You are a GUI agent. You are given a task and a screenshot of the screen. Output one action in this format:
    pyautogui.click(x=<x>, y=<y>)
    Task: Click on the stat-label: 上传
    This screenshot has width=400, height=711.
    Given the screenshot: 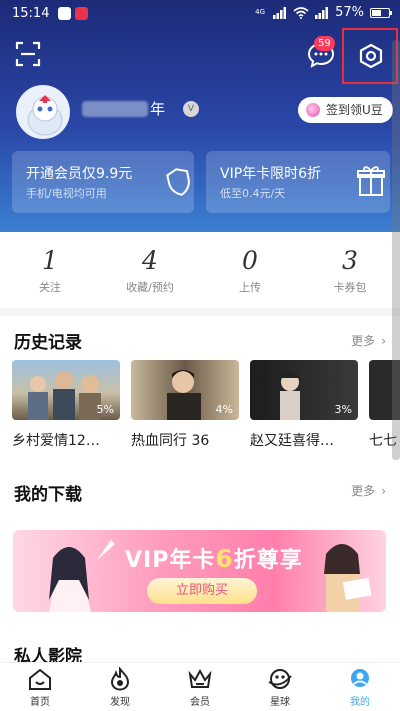 What is the action you would take?
    pyautogui.click(x=250, y=287)
    